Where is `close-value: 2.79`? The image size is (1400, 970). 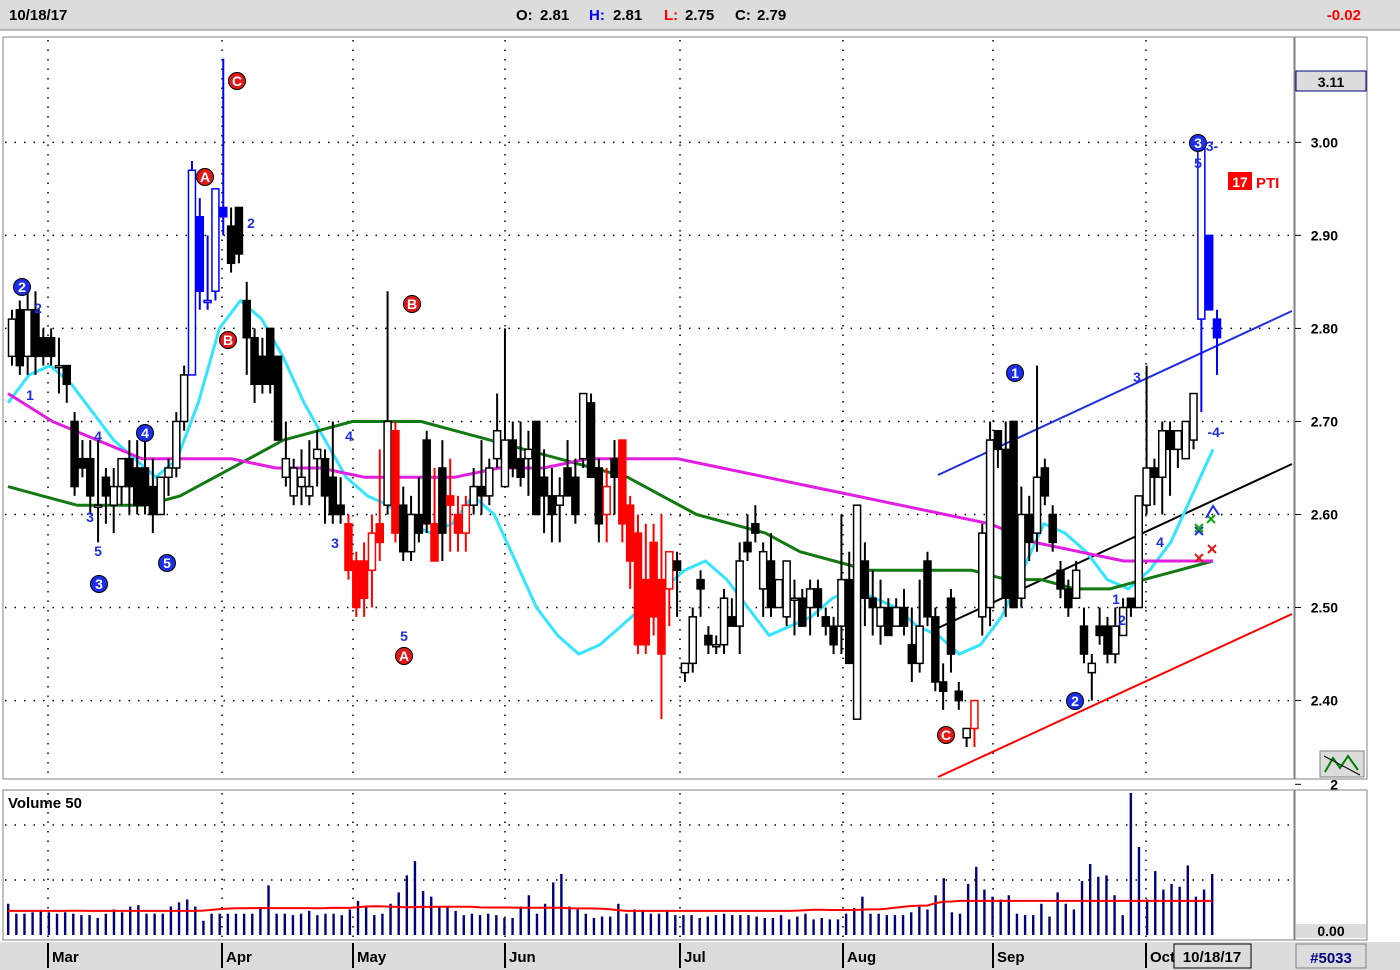
close-value: 2.79 is located at coordinates (771, 15).